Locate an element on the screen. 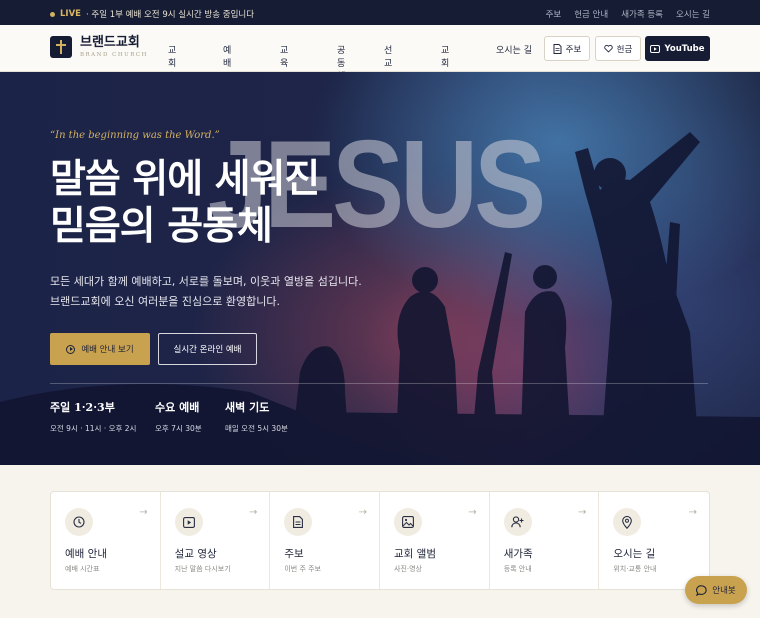 This screenshot has width=760, height=618. worship-guide-button-label: 예배 안내 보기 is located at coordinates (107, 350).